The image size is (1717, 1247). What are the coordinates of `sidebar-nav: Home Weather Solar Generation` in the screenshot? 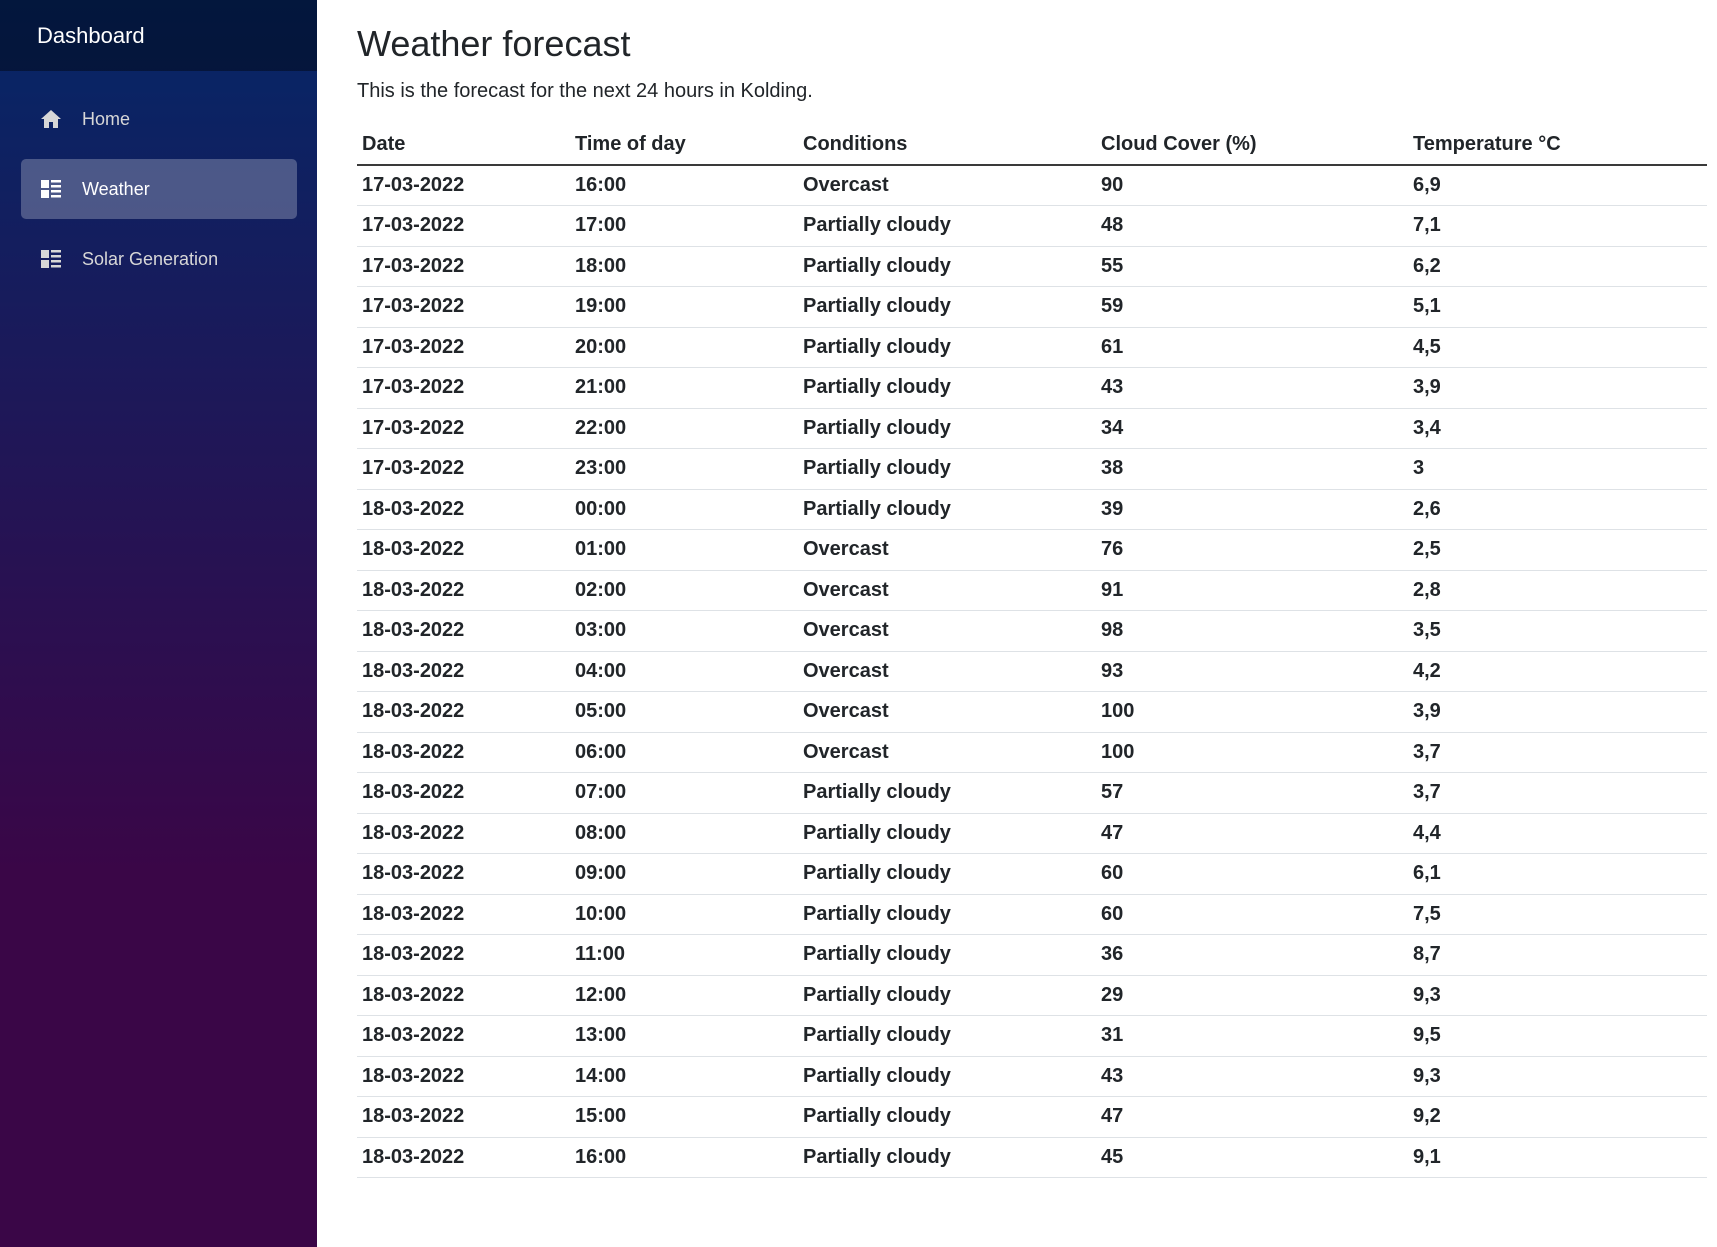 It's located at (158, 180).